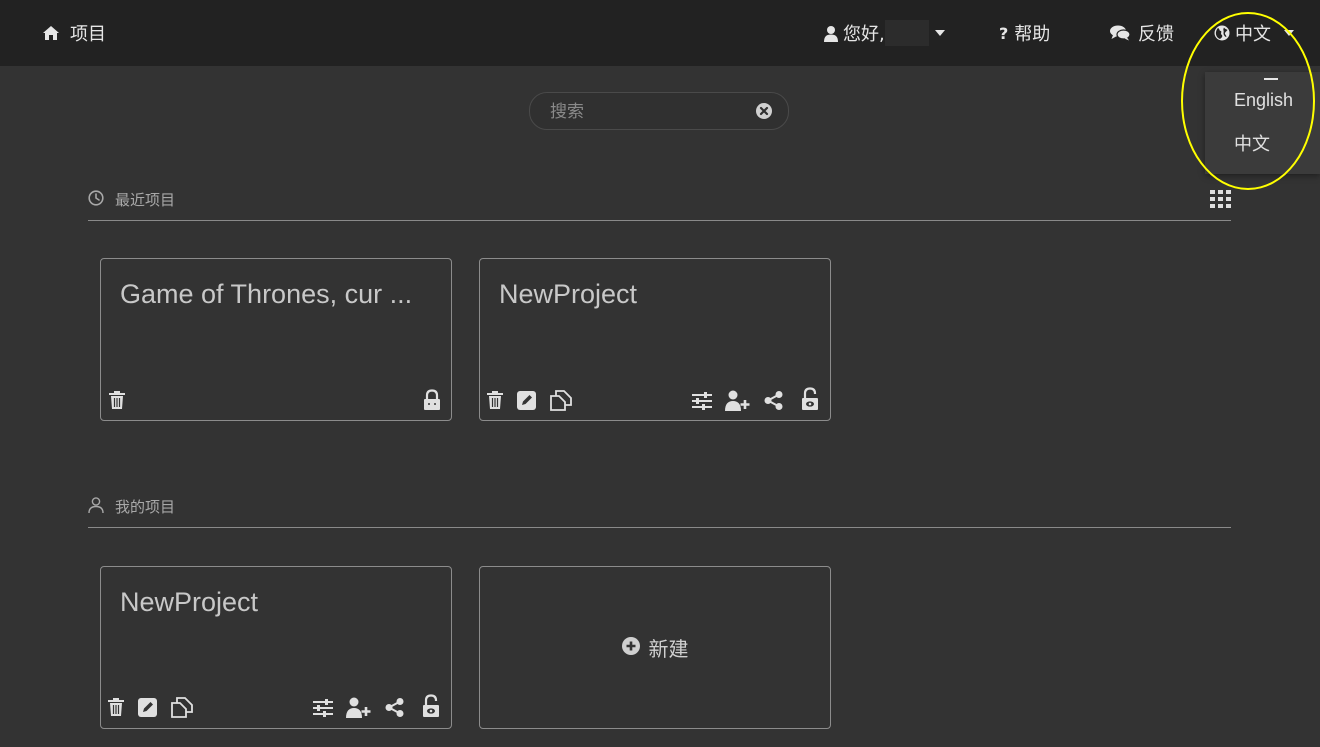 This screenshot has height=747, width=1320. I want to click on home-icon, so click(51, 33).